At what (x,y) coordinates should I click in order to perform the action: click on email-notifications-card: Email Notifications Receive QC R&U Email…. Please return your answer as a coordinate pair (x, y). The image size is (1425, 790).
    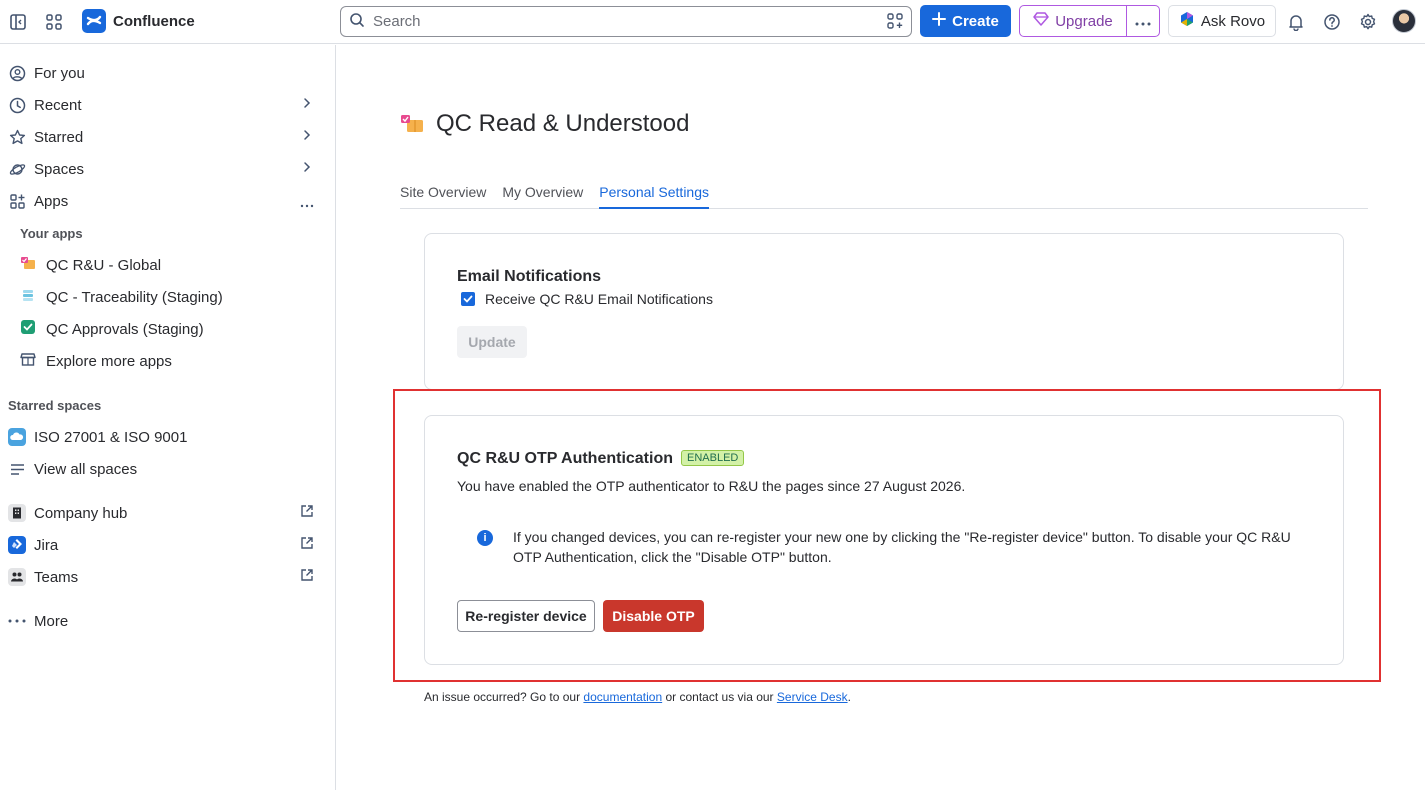
    Looking at the image, I should click on (884, 311).